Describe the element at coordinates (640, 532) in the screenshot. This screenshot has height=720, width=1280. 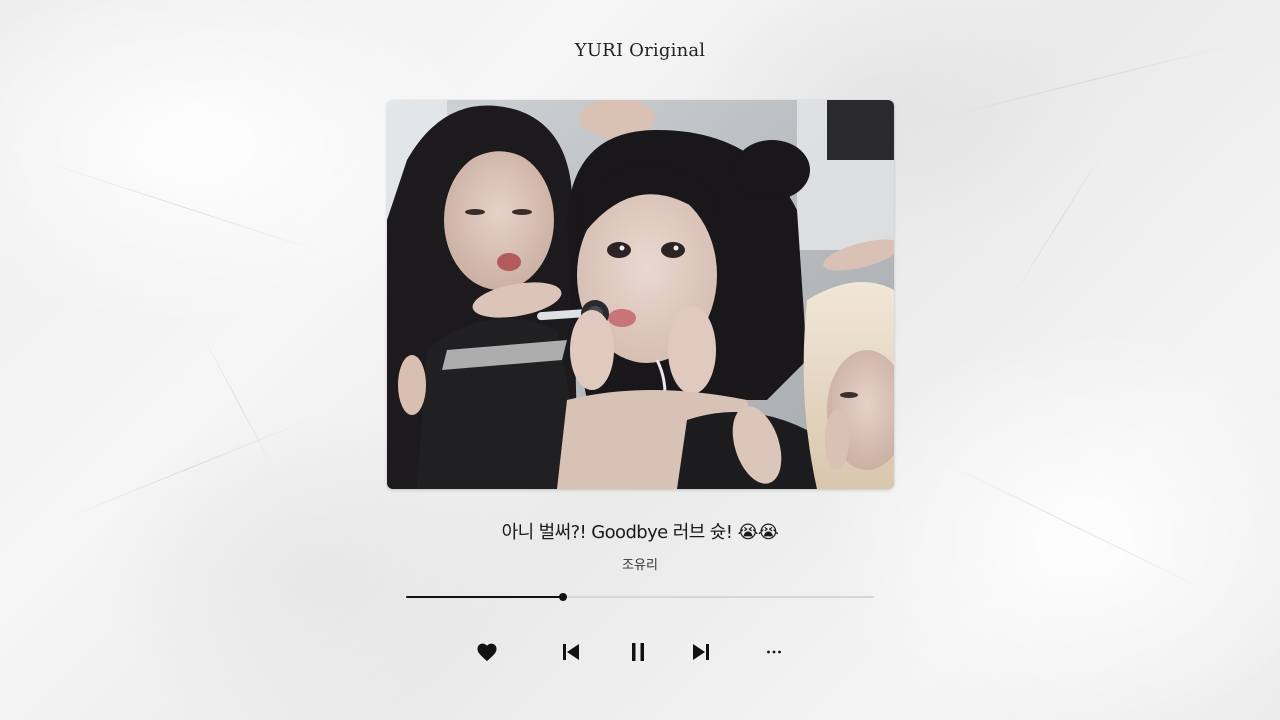
I see `track-title: 아니 벌써?! Goodbye 러브 슛! 😭😭` at that location.